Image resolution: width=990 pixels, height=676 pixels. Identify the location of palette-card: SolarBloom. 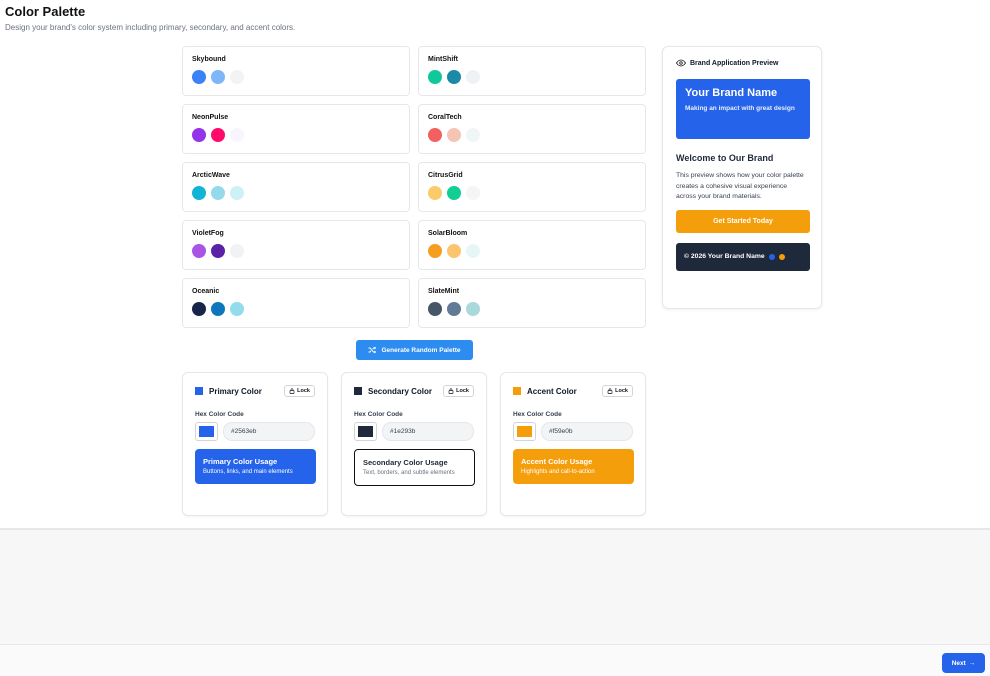
(532, 245).